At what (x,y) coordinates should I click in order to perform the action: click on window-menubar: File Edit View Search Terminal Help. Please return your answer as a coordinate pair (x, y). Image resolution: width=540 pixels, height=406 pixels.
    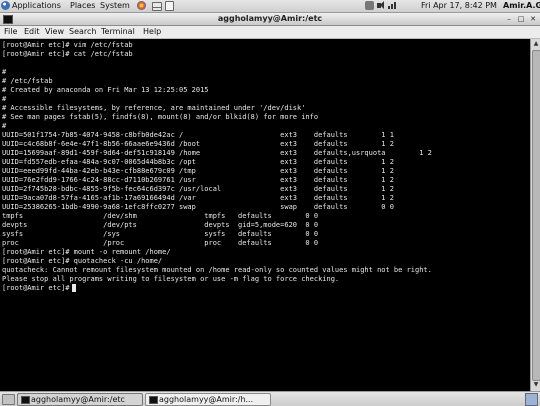
    Looking at the image, I should click on (270, 32).